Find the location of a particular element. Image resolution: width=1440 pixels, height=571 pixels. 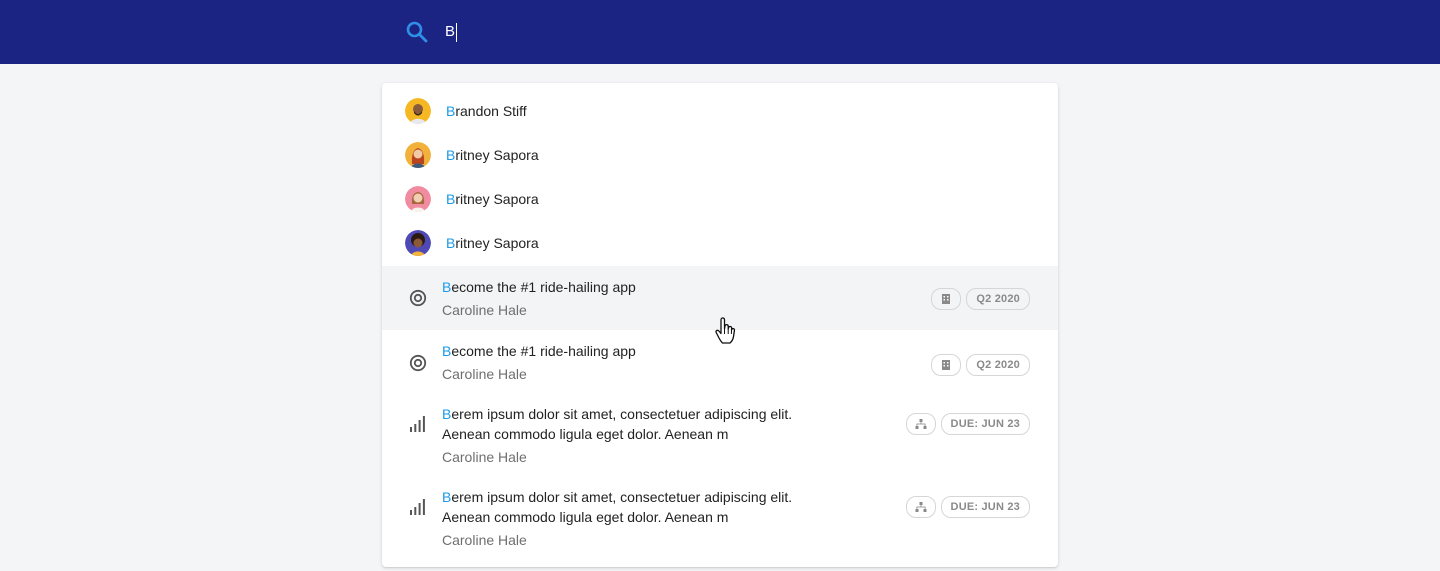

person-result: Brandon Stiff is located at coordinates (720, 111).